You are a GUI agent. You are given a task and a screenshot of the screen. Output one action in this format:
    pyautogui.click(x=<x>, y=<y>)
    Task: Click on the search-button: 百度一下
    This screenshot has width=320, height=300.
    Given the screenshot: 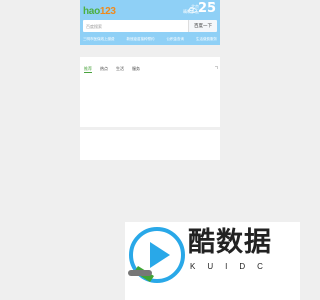 What is the action you would take?
    pyautogui.click(x=202, y=26)
    